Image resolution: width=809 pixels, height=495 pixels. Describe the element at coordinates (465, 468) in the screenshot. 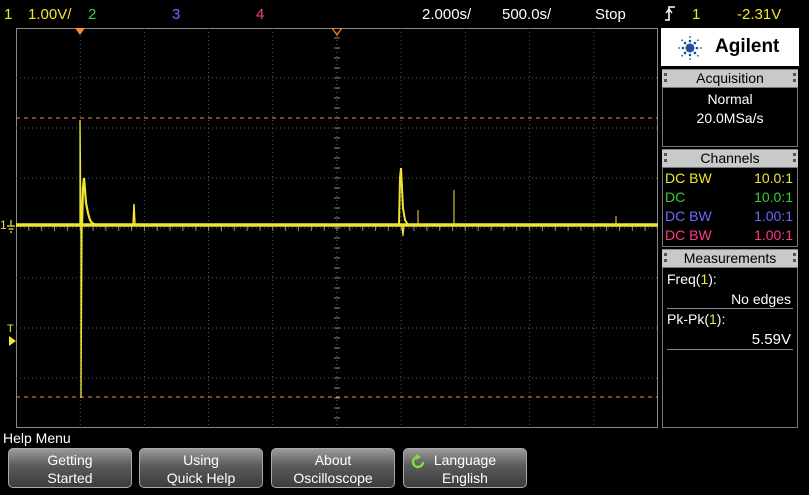

I see `language-button: Language English` at that location.